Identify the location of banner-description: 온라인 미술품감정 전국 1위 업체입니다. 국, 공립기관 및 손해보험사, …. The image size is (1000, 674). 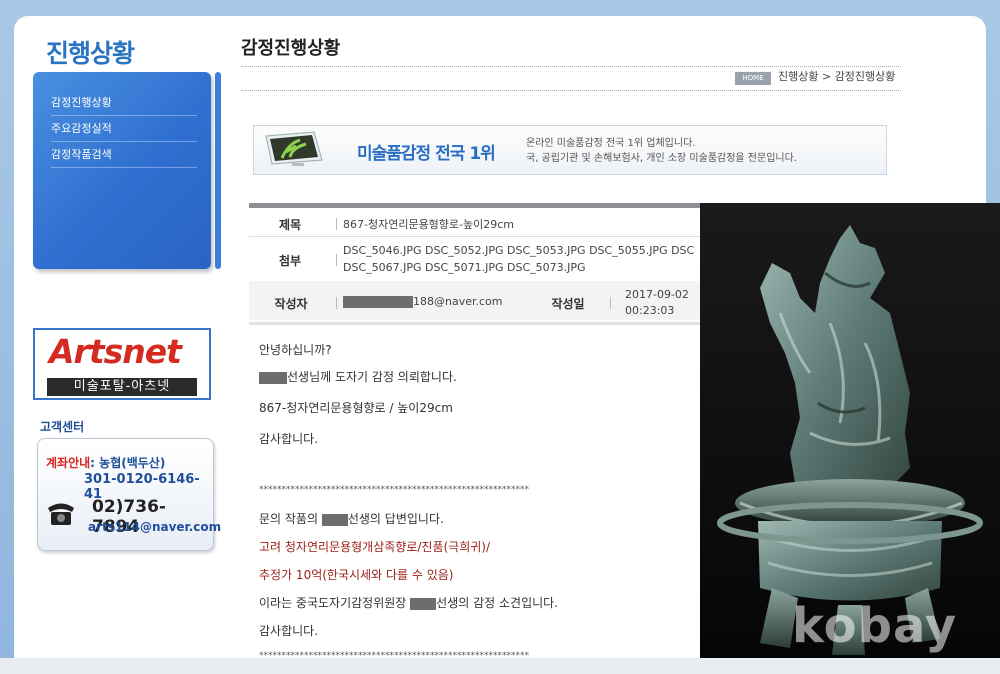
(661, 151).